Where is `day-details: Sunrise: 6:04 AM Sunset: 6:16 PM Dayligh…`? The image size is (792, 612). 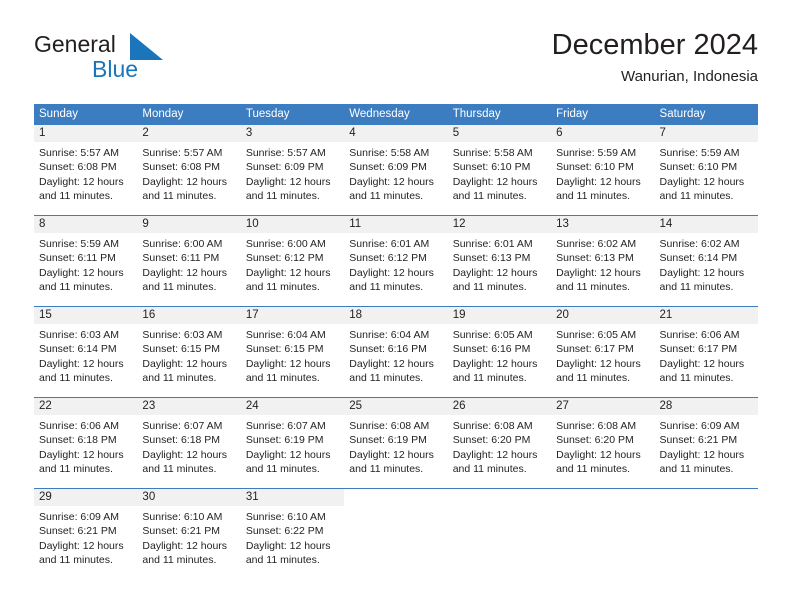 day-details: Sunrise: 6:04 AM Sunset: 6:16 PM Dayligh… is located at coordinates (395, 355).